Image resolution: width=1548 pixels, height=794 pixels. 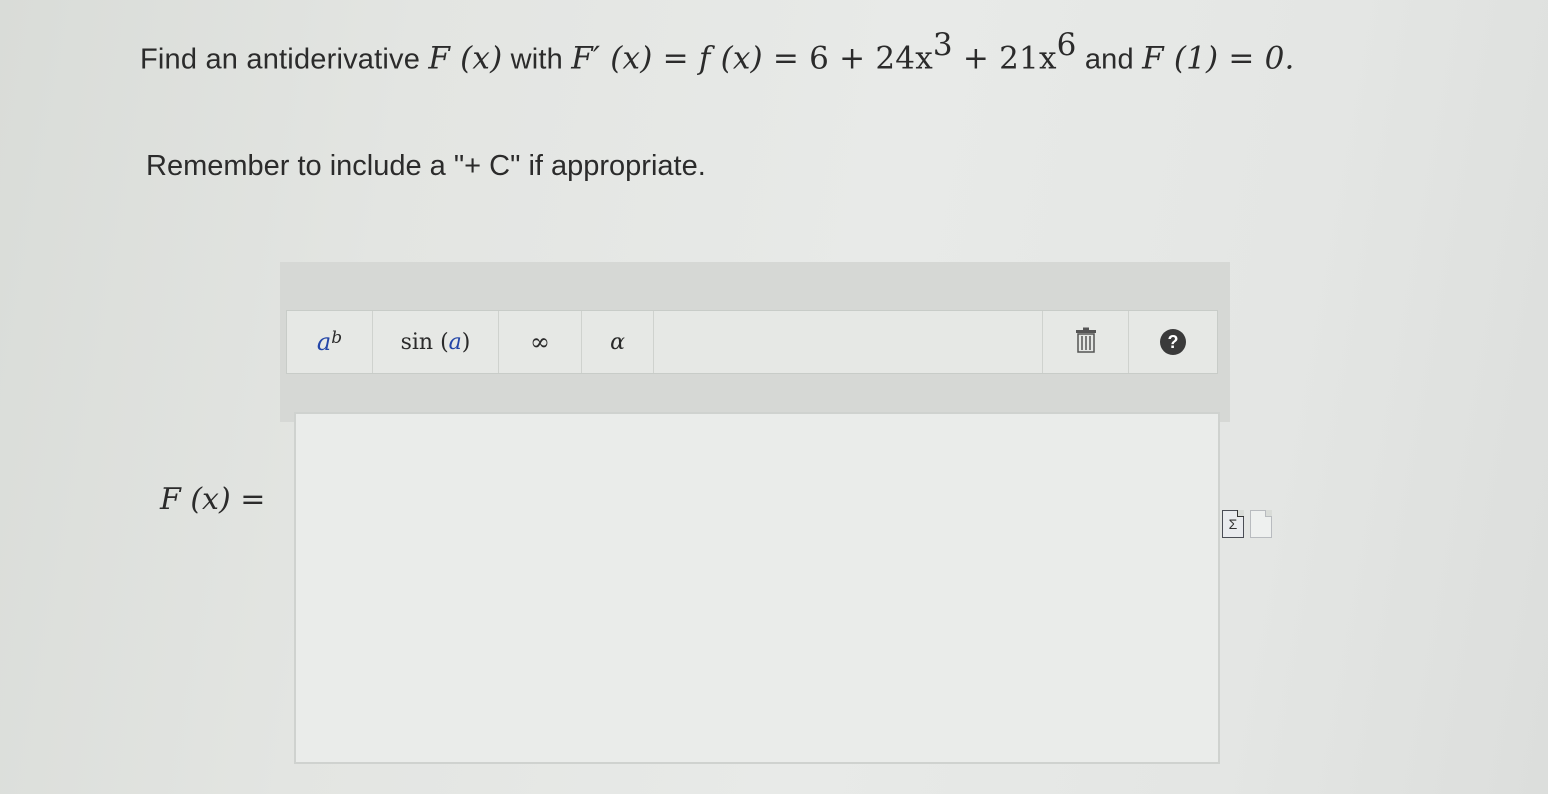 What do you see at coordinates (1066, 45) in the screenshot?
I see `question-exp-b: 6` at bounding box center [1066, 45].